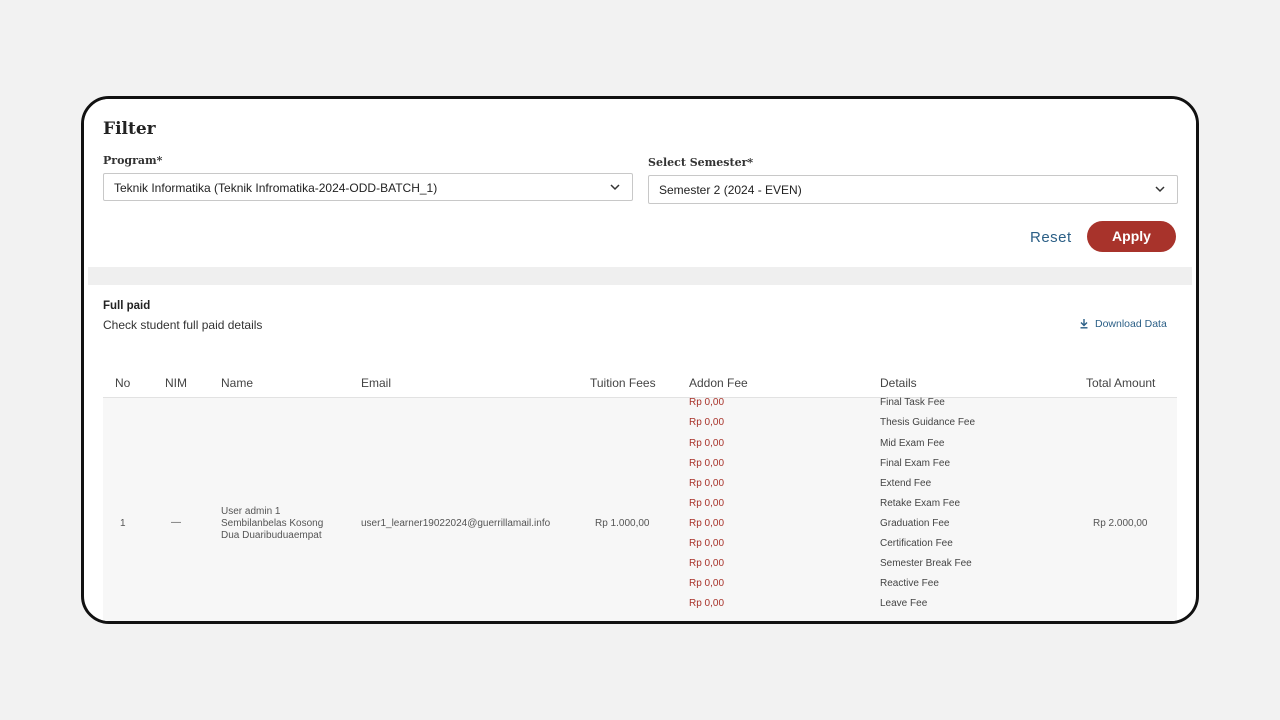 The height and width of the screenshot is (720, 1280). What do you see at coordinates (912, 443) in the screenshot?
I see `fee-detail-name: Mid Exam Fee` at bounding box center [912, 443].